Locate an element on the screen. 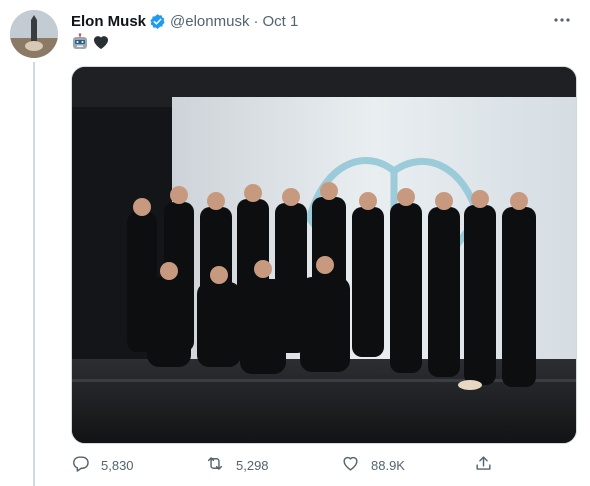  retweet-count: 5,298 is located at coordinates (252, 465).